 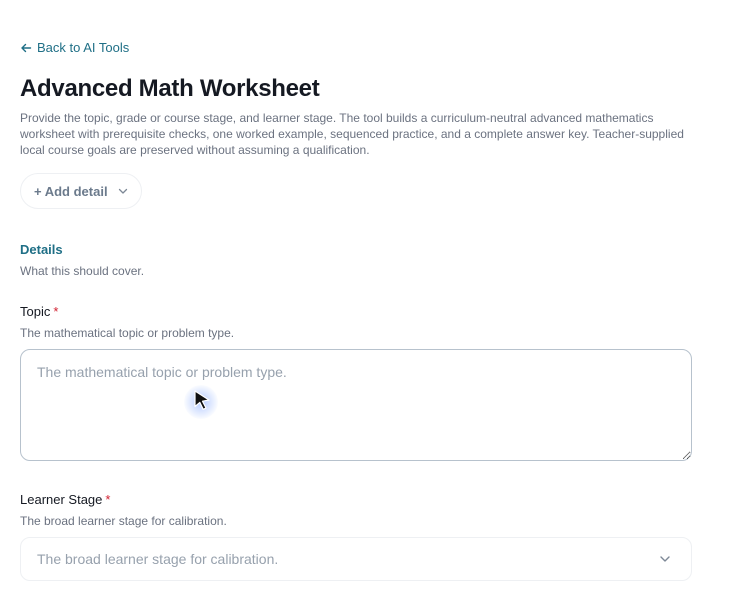 What do you see at coordinates (61, 499) in the screenshot?
I see `learner-stage-label-text: Learner Stage` at bounding box center [61, 499].